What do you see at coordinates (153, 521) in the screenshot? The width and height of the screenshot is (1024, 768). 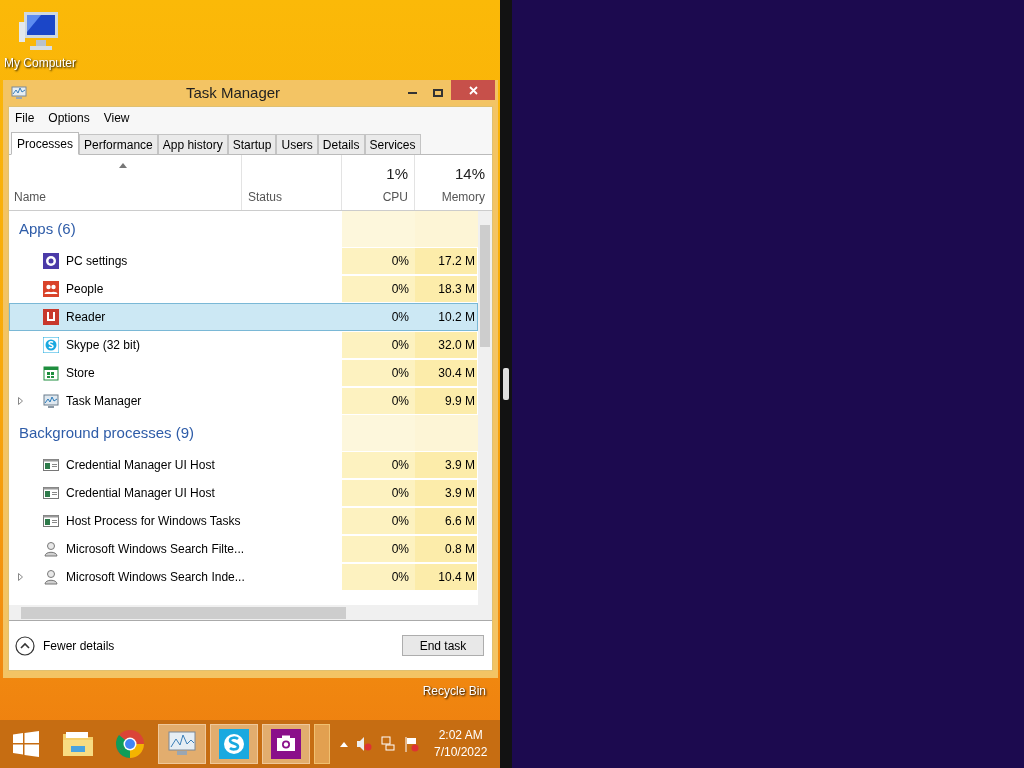 I see `process-name: Host Process for Windows Tasks` at bounding box center [153, 521].